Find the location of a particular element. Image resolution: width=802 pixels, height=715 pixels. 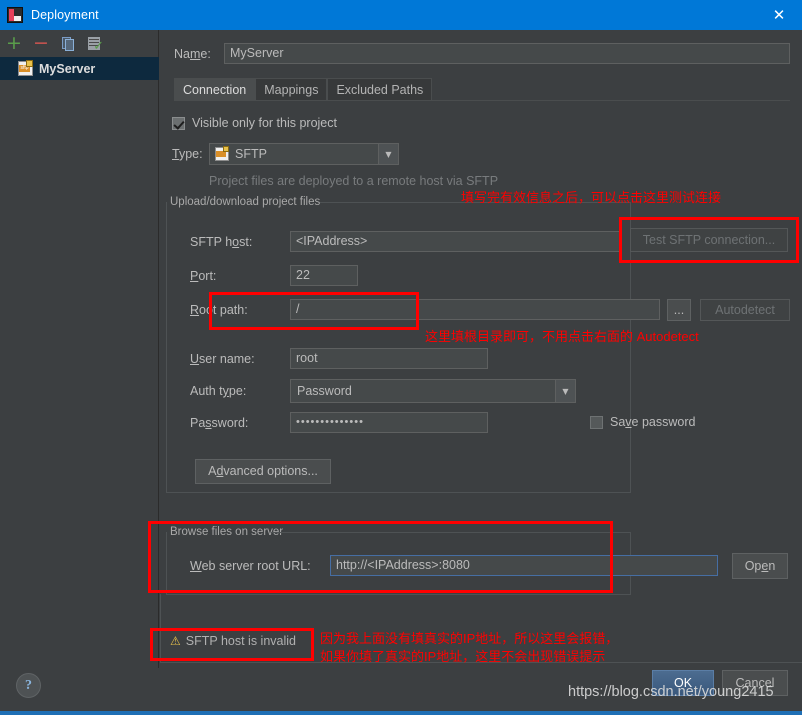

root-path-label: Root path: is located at coordinates (219, 309).